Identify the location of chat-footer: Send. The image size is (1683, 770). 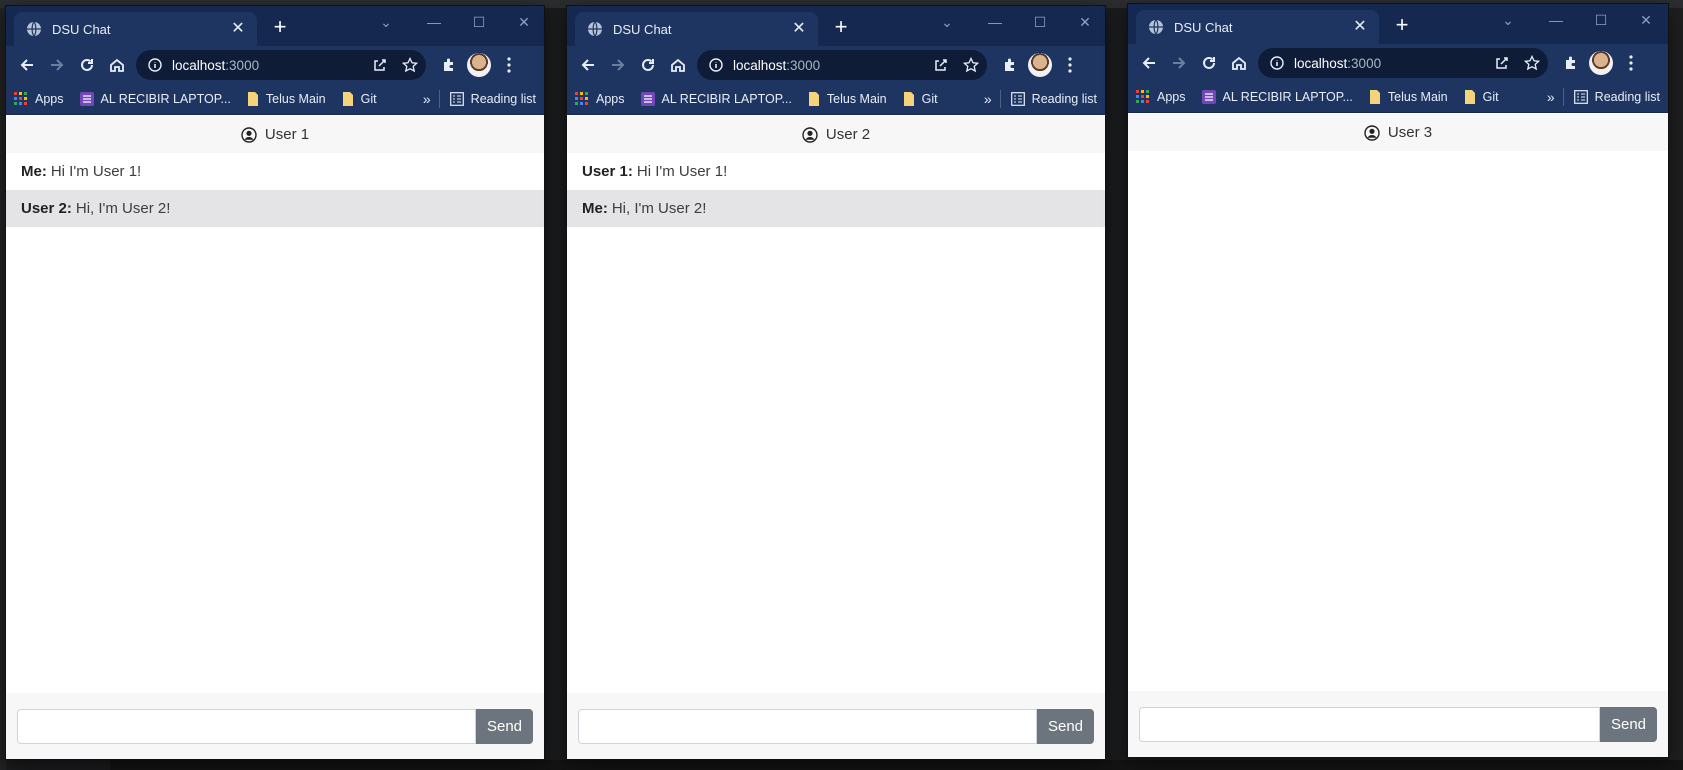
(836, 726).